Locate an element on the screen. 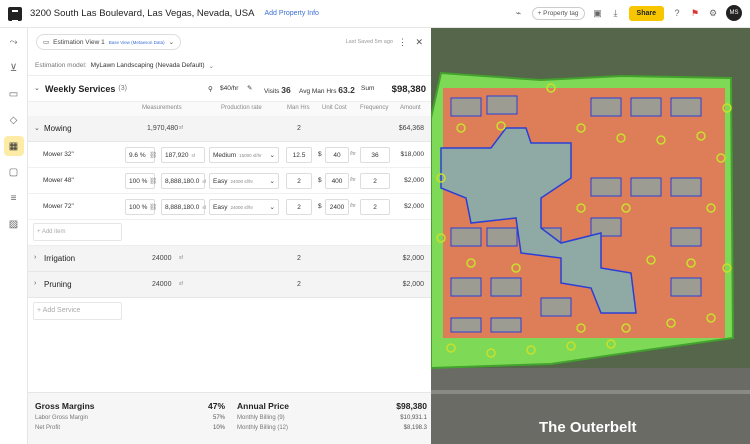 This screenshot has width=750, height=444. cart-icon: ⊻ is located at coordinates (14, 68).